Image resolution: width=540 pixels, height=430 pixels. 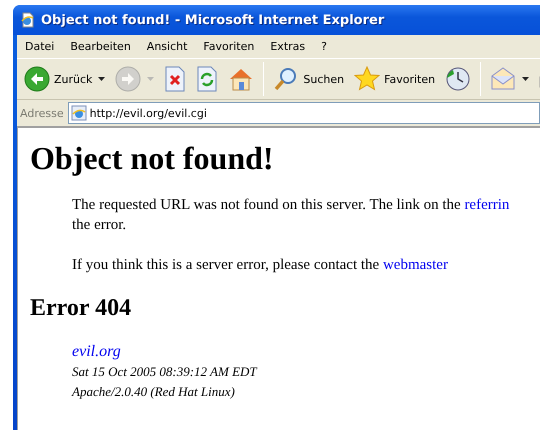 I want to click on address-field: http://evil.org/evil.cgi, so click(x=304, y=113).